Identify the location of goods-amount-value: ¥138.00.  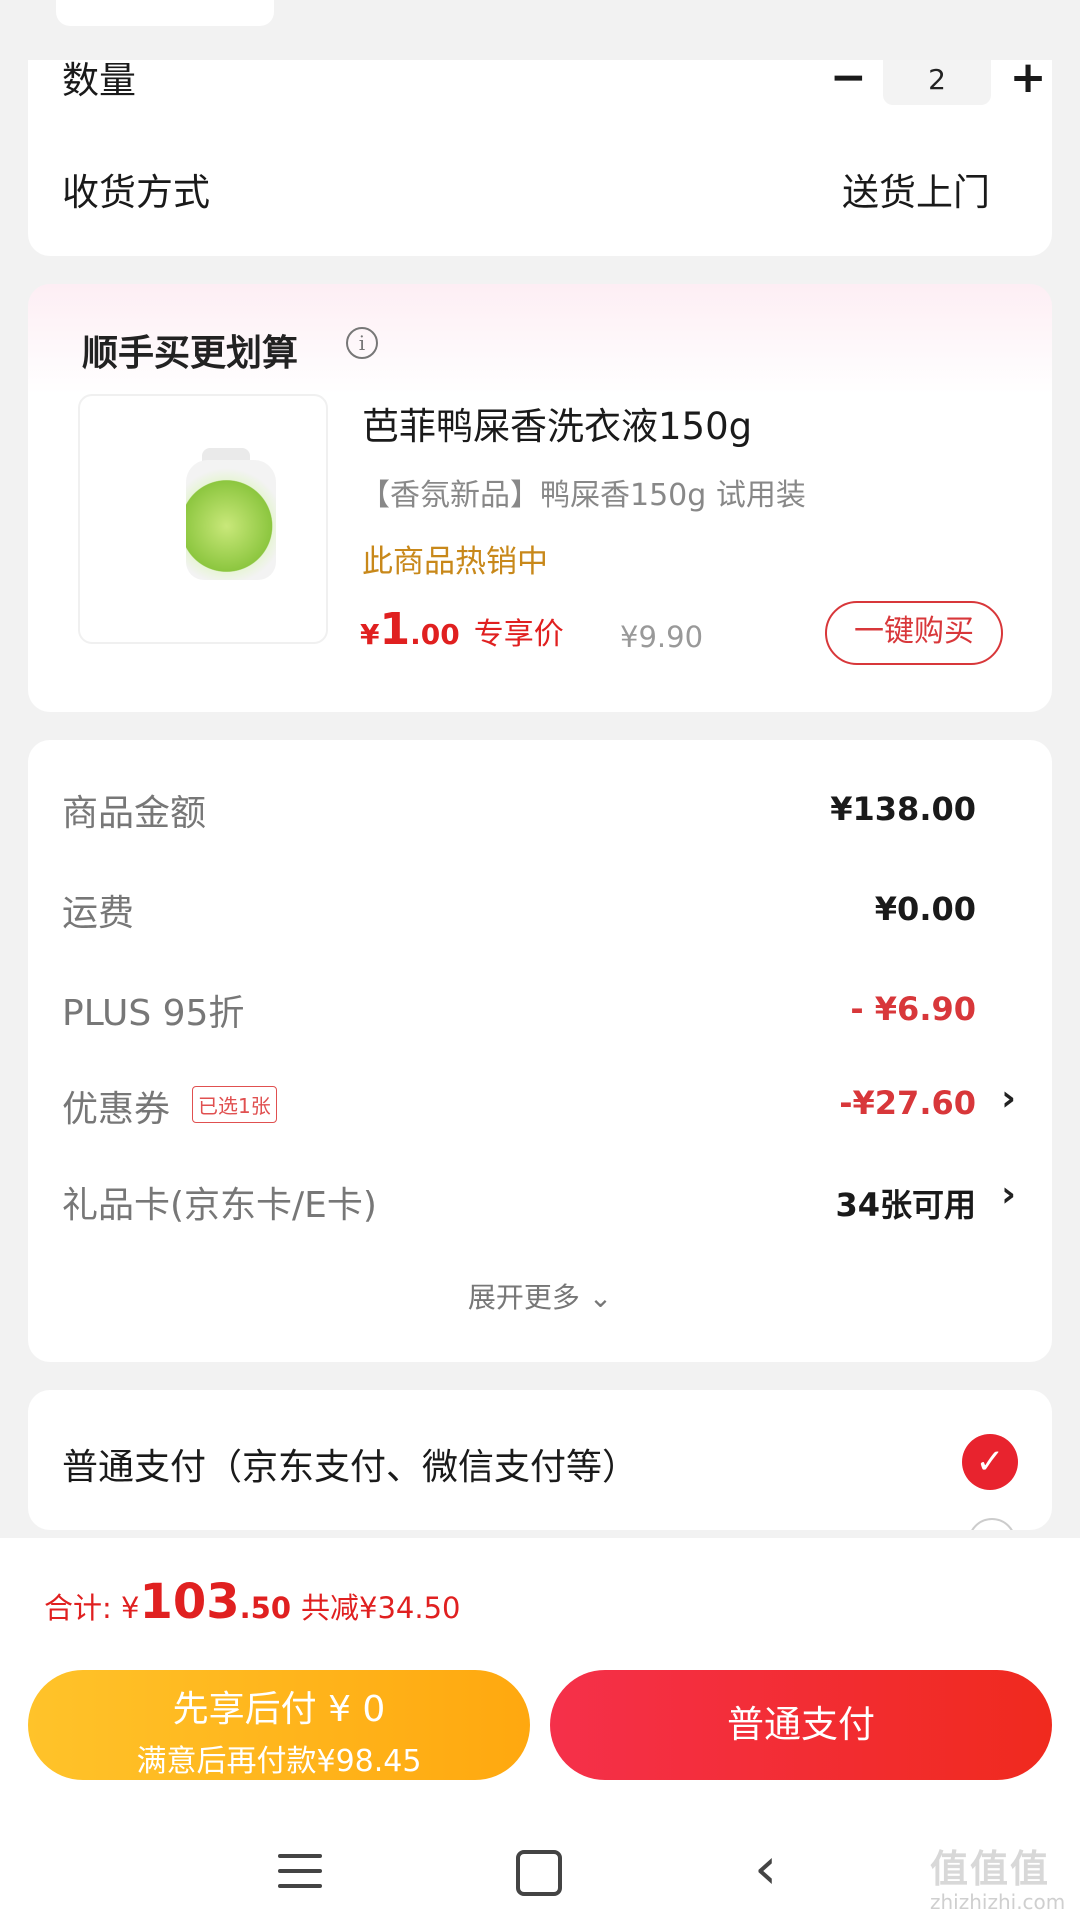
(903, 809).